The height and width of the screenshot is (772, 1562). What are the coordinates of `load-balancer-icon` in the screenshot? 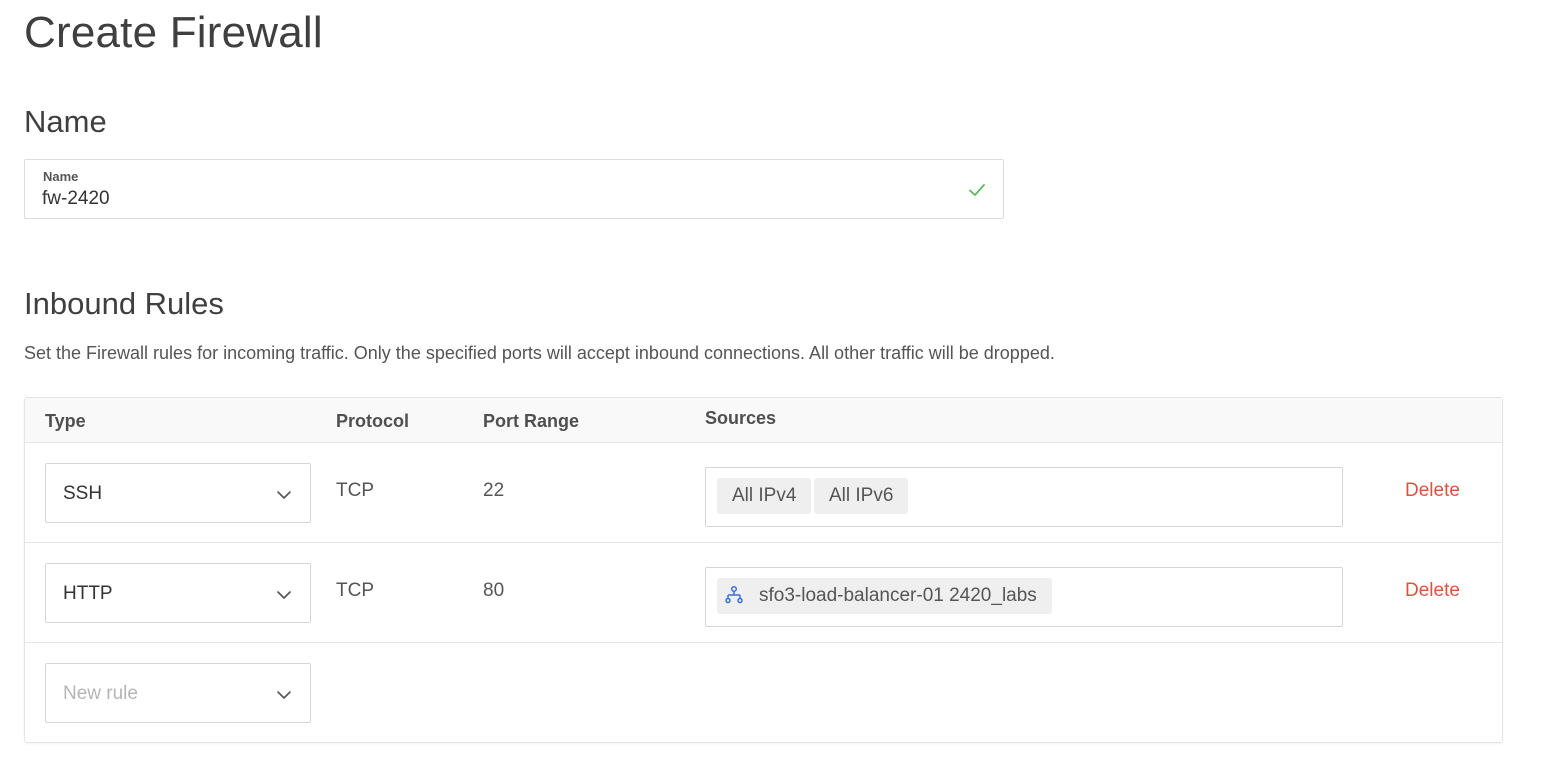 It's located at (734, 594).